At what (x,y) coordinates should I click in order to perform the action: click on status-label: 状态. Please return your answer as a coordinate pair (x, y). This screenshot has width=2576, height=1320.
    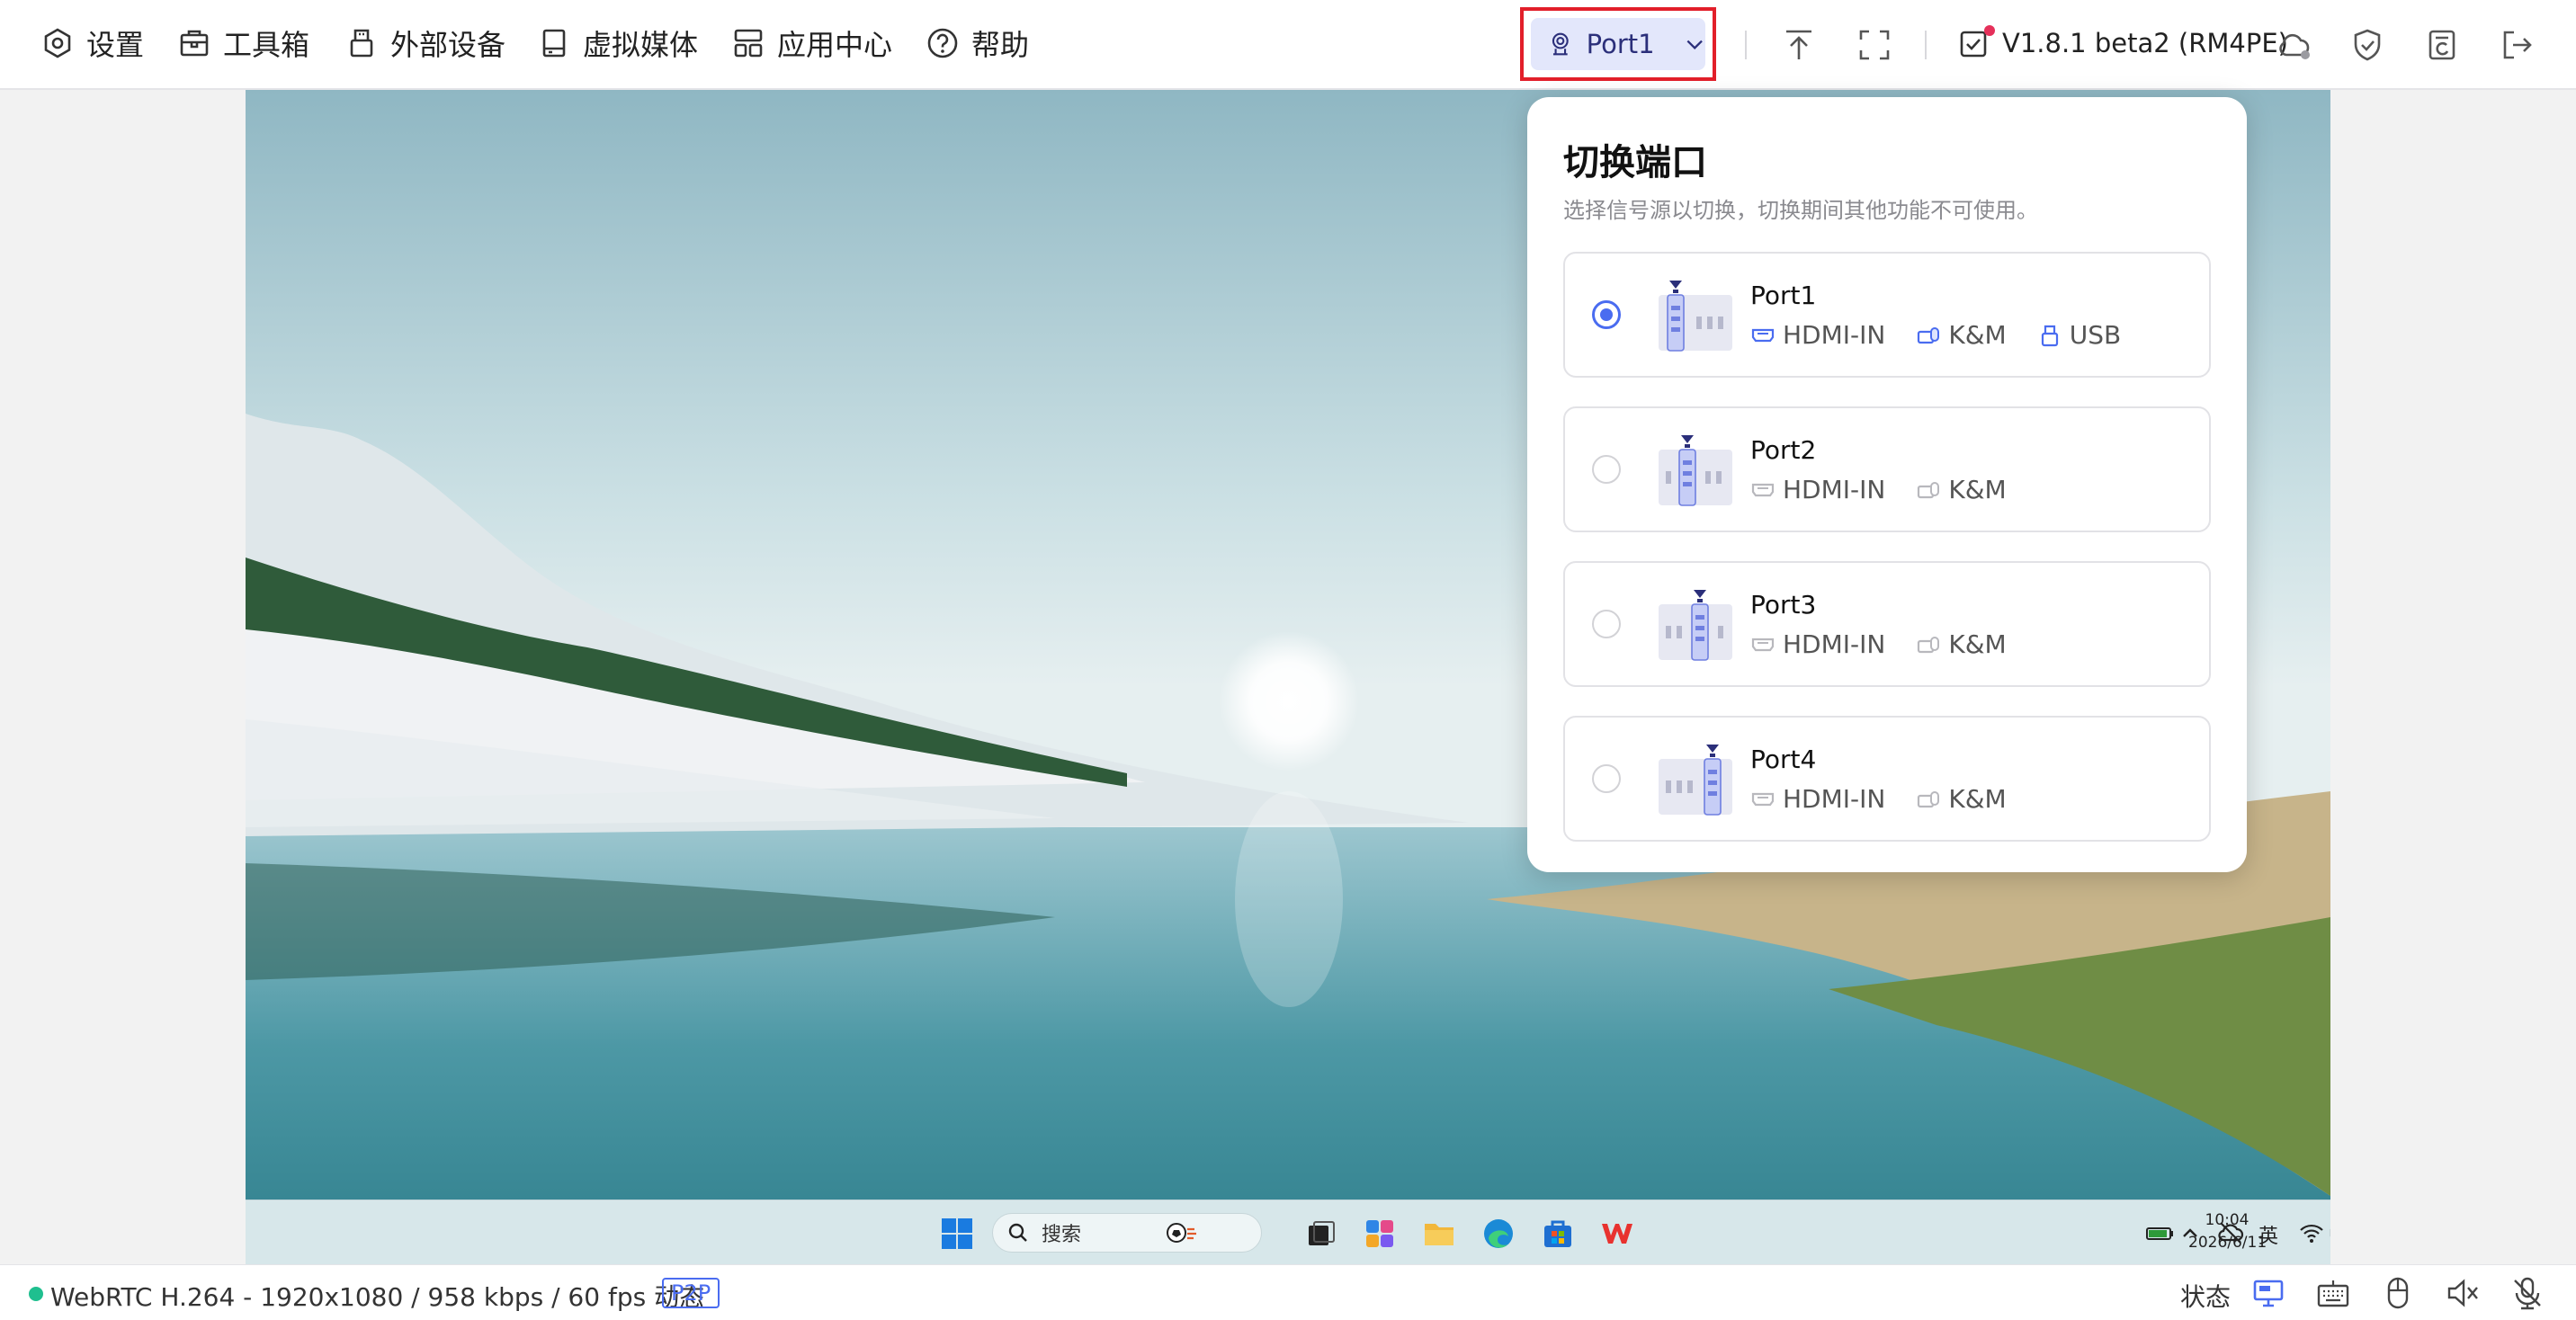
    Looking at the image, I should click on (2205, 1296).